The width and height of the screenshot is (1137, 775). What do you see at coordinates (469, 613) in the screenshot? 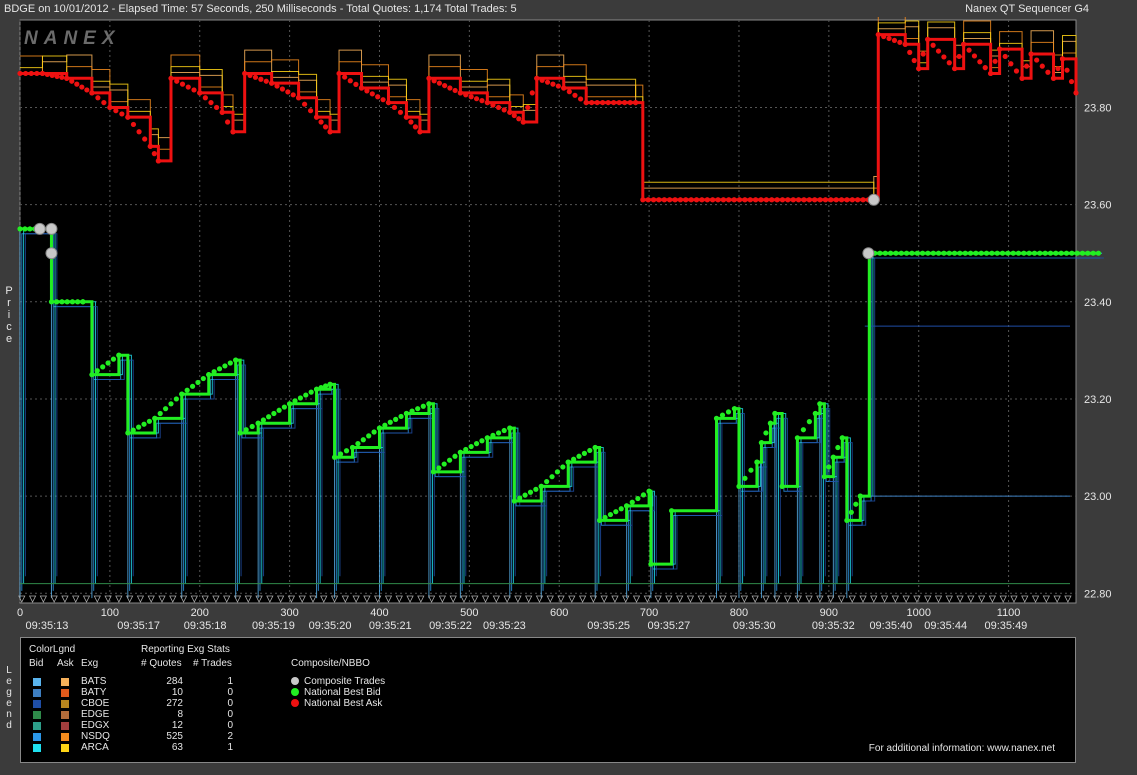
I see `x-tick-label: 500` at bounding box center [469, 613].